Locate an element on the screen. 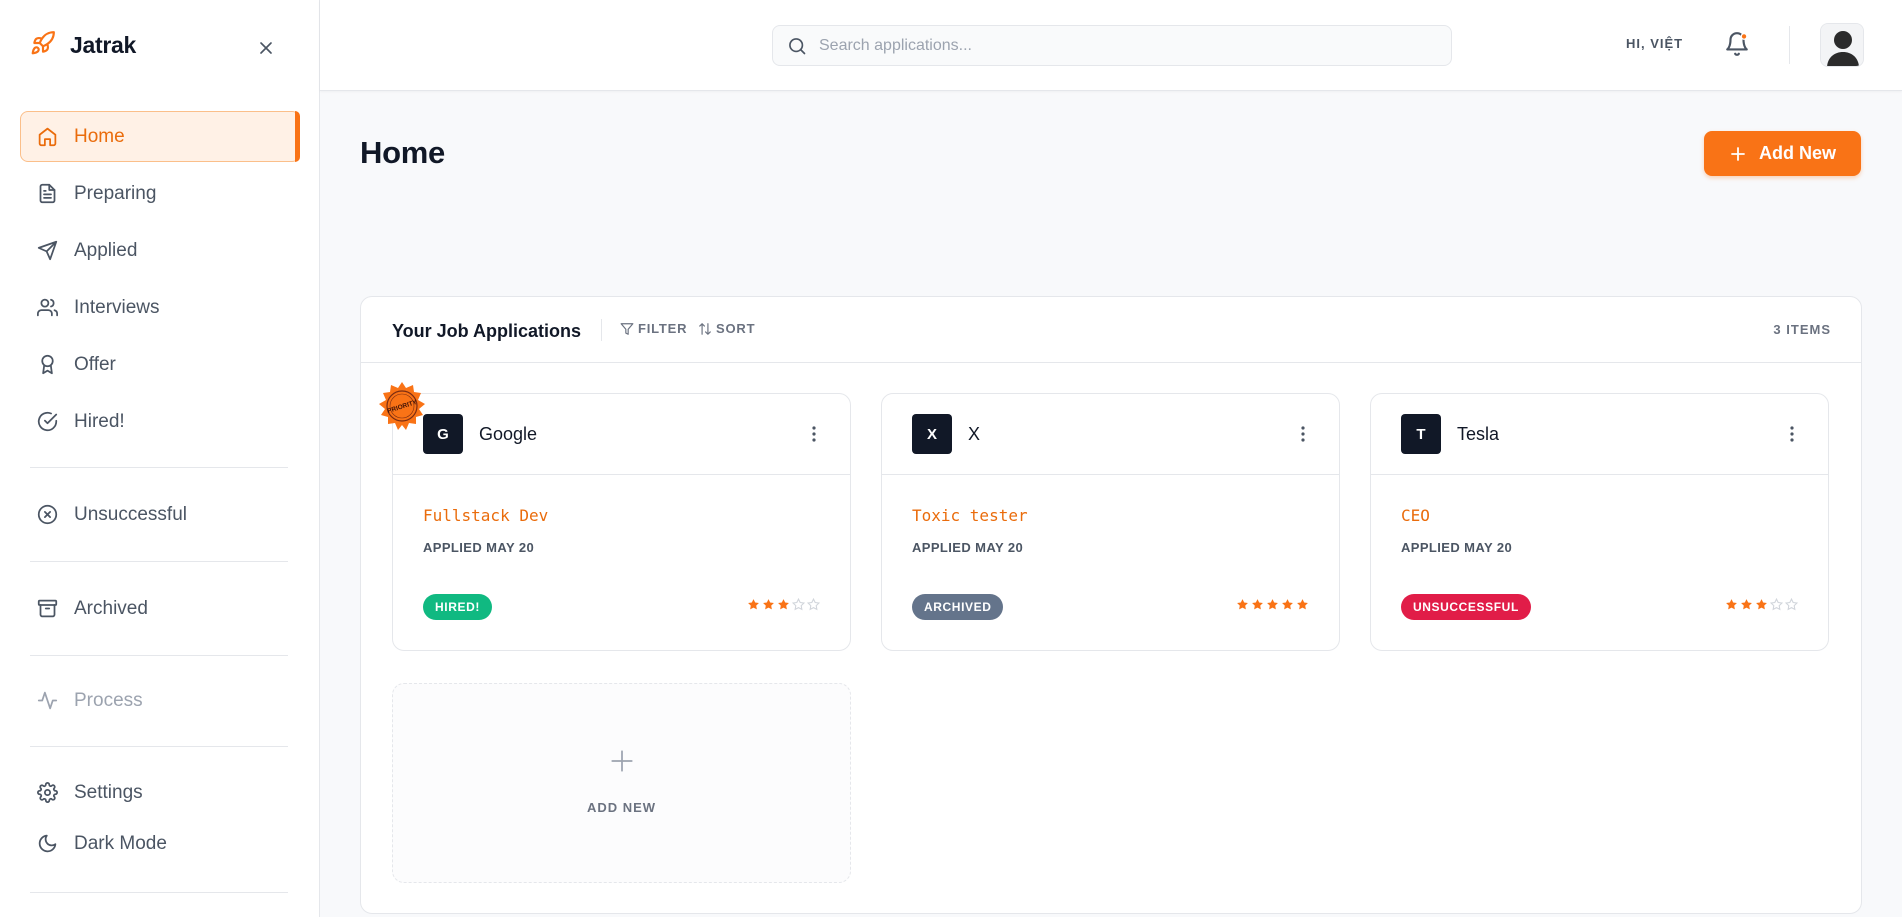 This screenshot has width=1902, height=917. close-sidebar-button is located at coordinates (266, 48).